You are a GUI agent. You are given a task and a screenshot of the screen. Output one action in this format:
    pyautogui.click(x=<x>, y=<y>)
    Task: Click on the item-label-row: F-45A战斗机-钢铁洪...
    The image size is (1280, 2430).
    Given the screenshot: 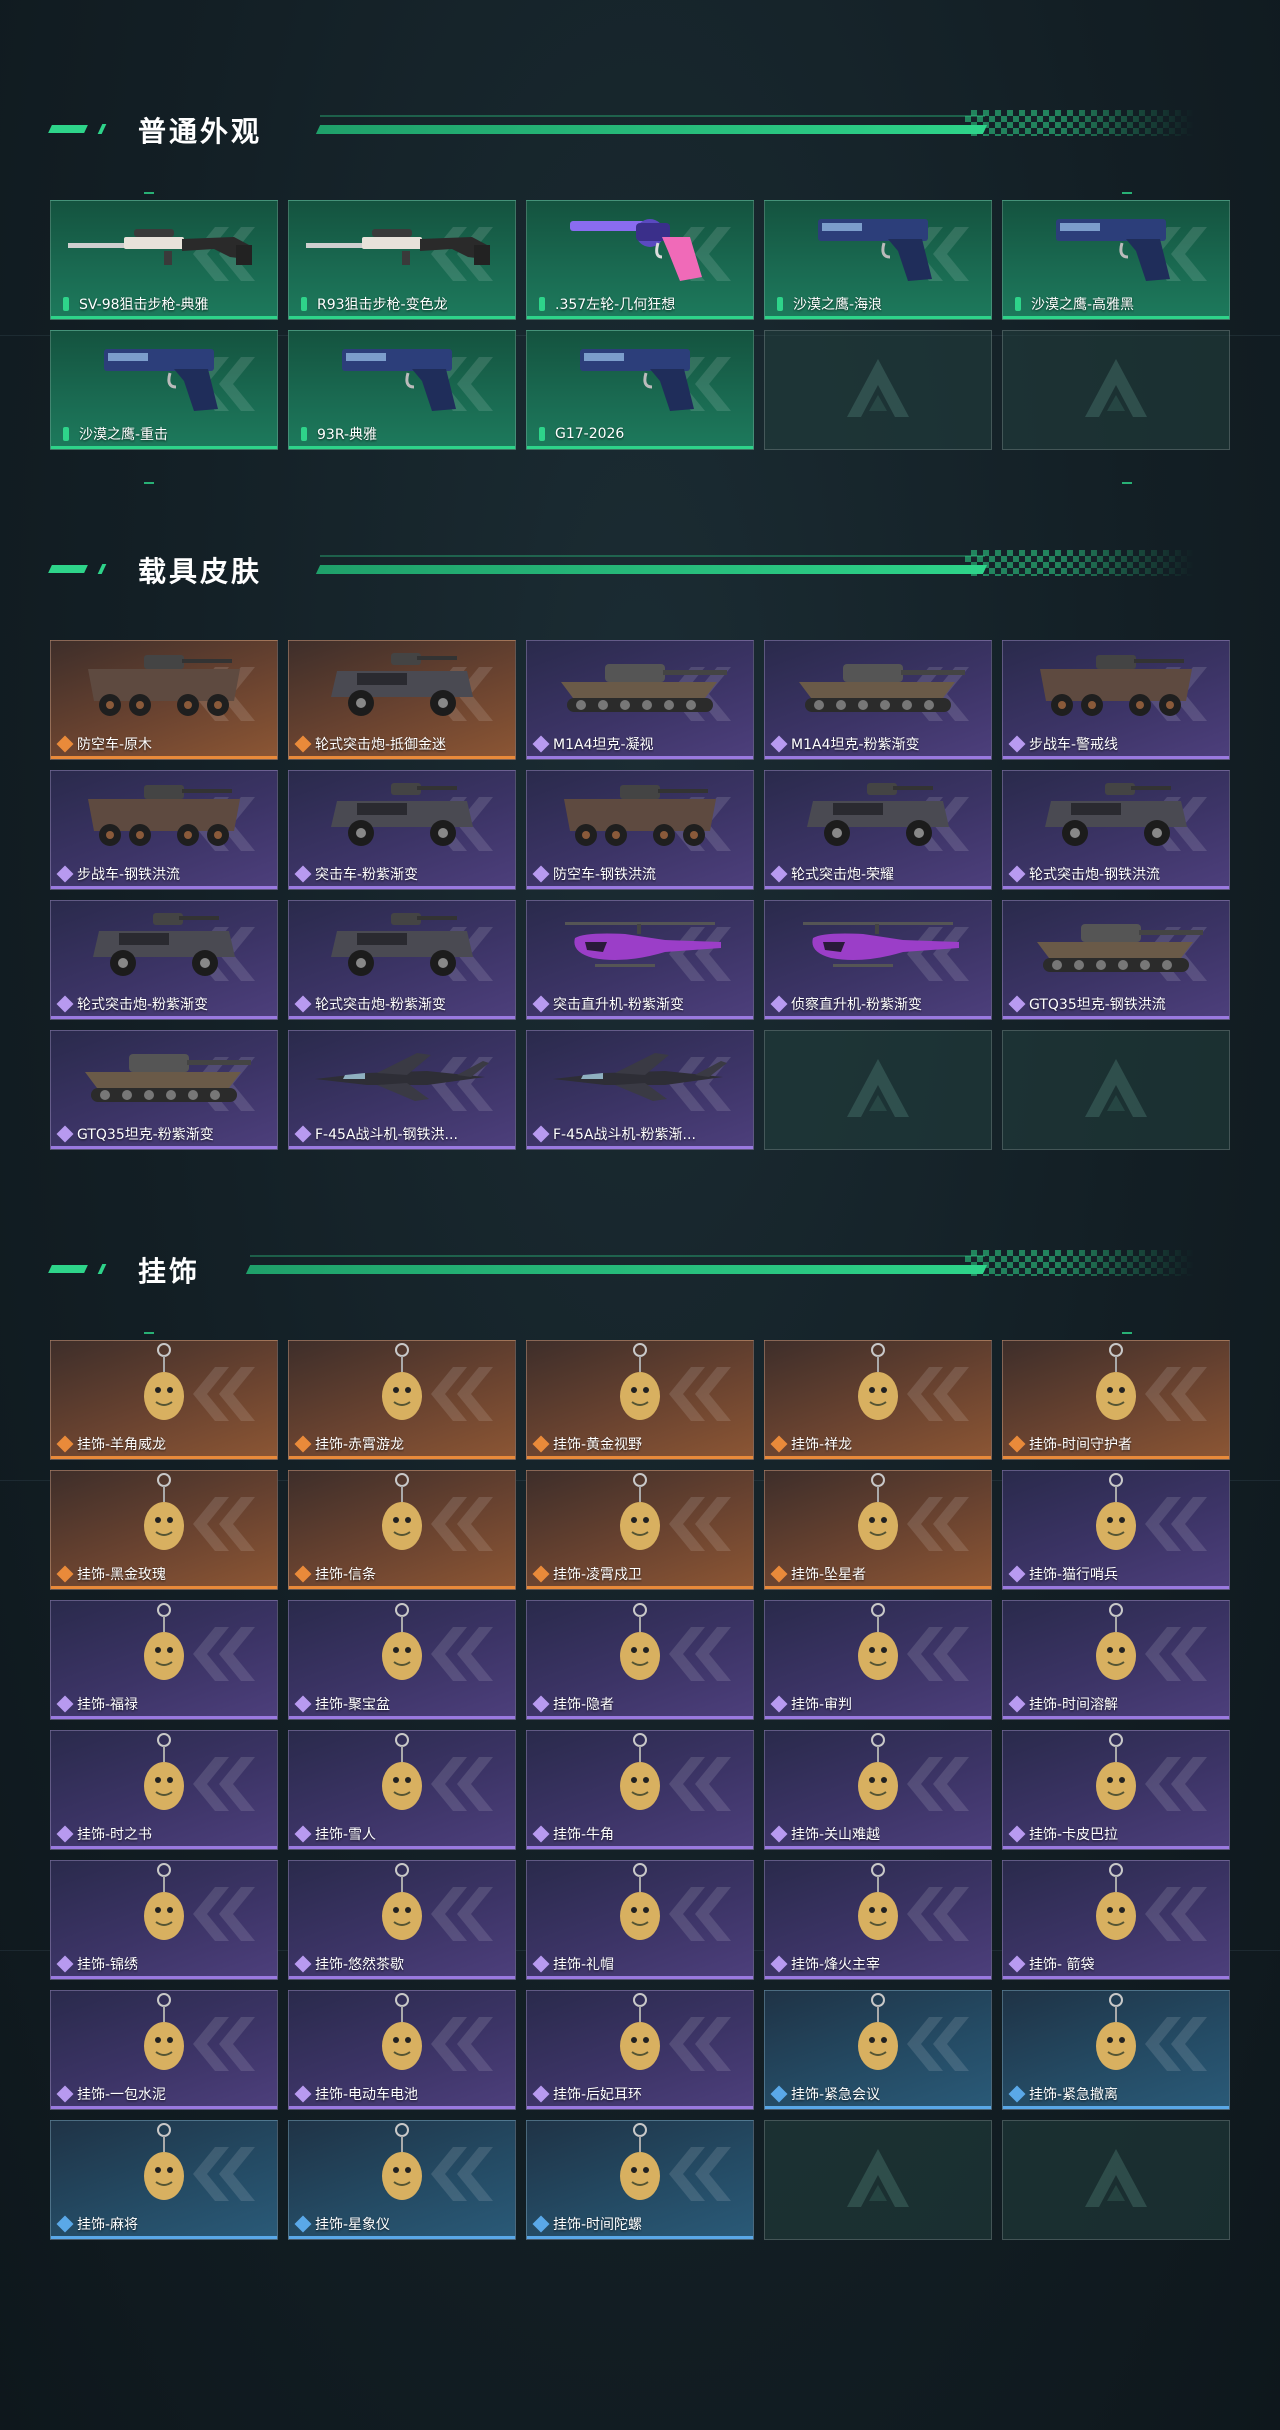 What is the action you would take?
    pyautogui.click(x=402, y=1134)
    